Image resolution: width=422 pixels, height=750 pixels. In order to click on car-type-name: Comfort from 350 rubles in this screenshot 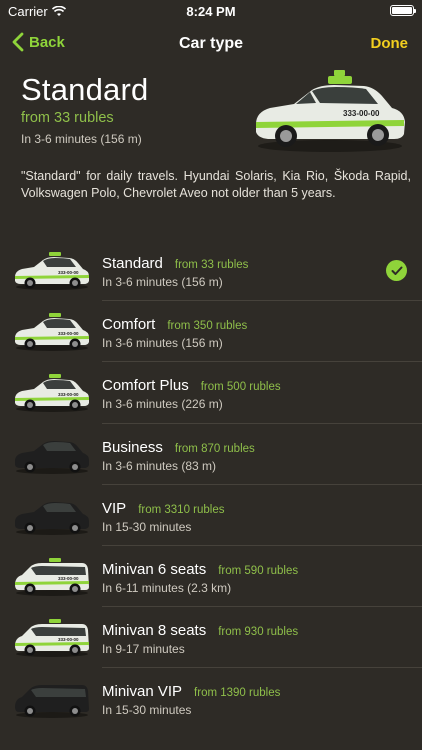, I will do `click(174, 324)`.